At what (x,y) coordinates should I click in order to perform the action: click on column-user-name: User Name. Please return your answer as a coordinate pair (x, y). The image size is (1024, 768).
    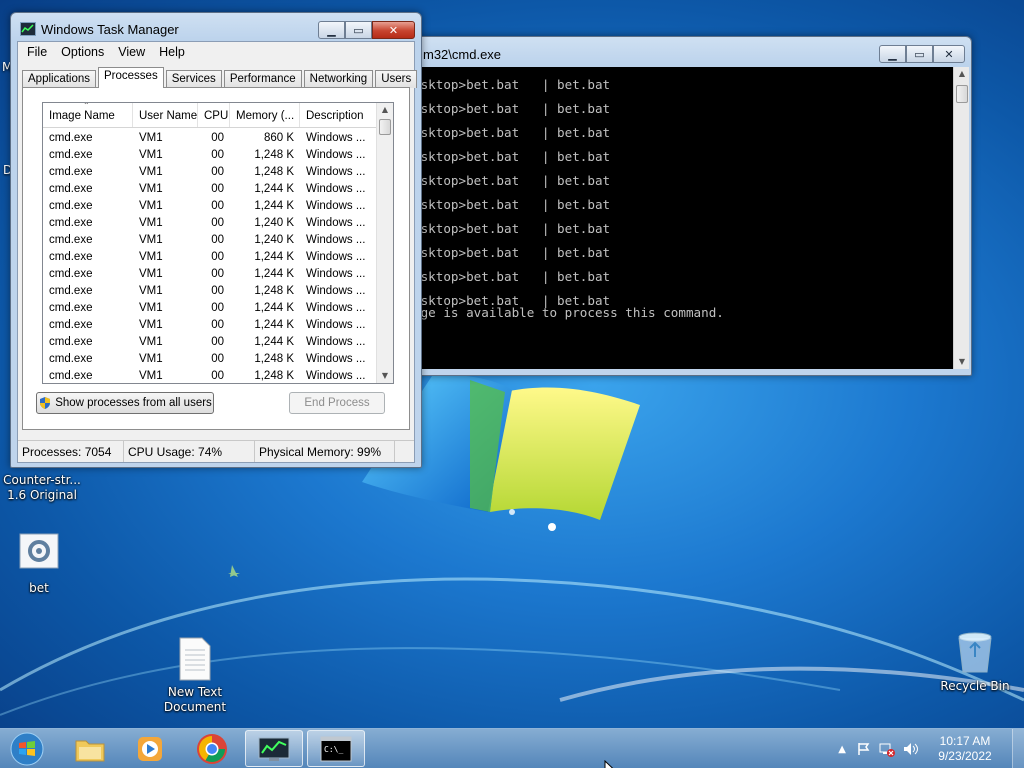
    Looking at the image, I should click on (165, 115).